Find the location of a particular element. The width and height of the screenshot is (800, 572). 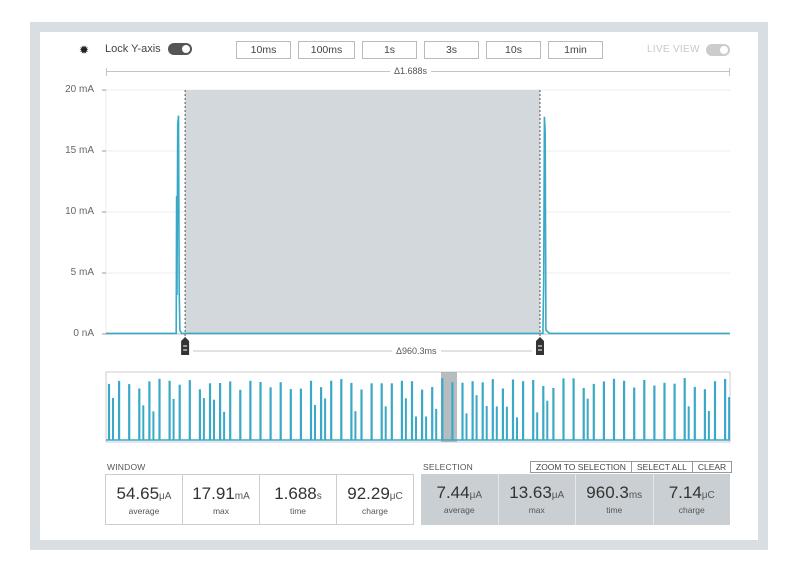

clear-button: CLEAR is located at coordinates (712, 467).